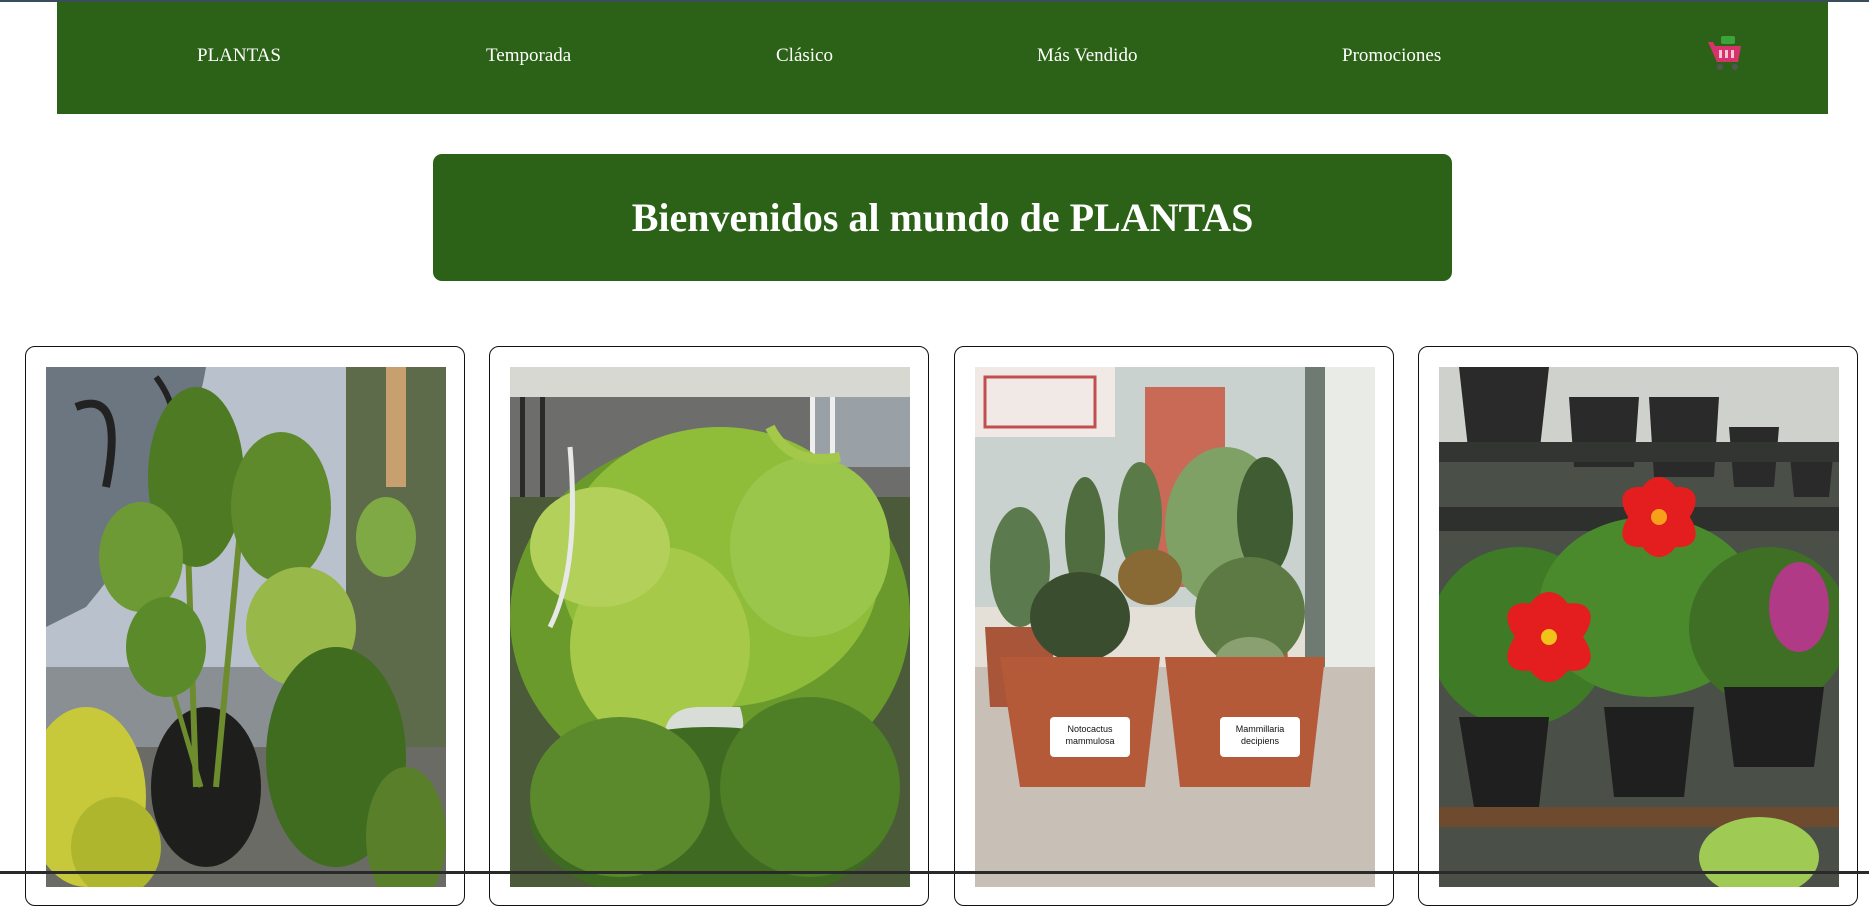  I want to click on page-title: Bienvenidos al mundo de PLANTAS, so click(942, 217).